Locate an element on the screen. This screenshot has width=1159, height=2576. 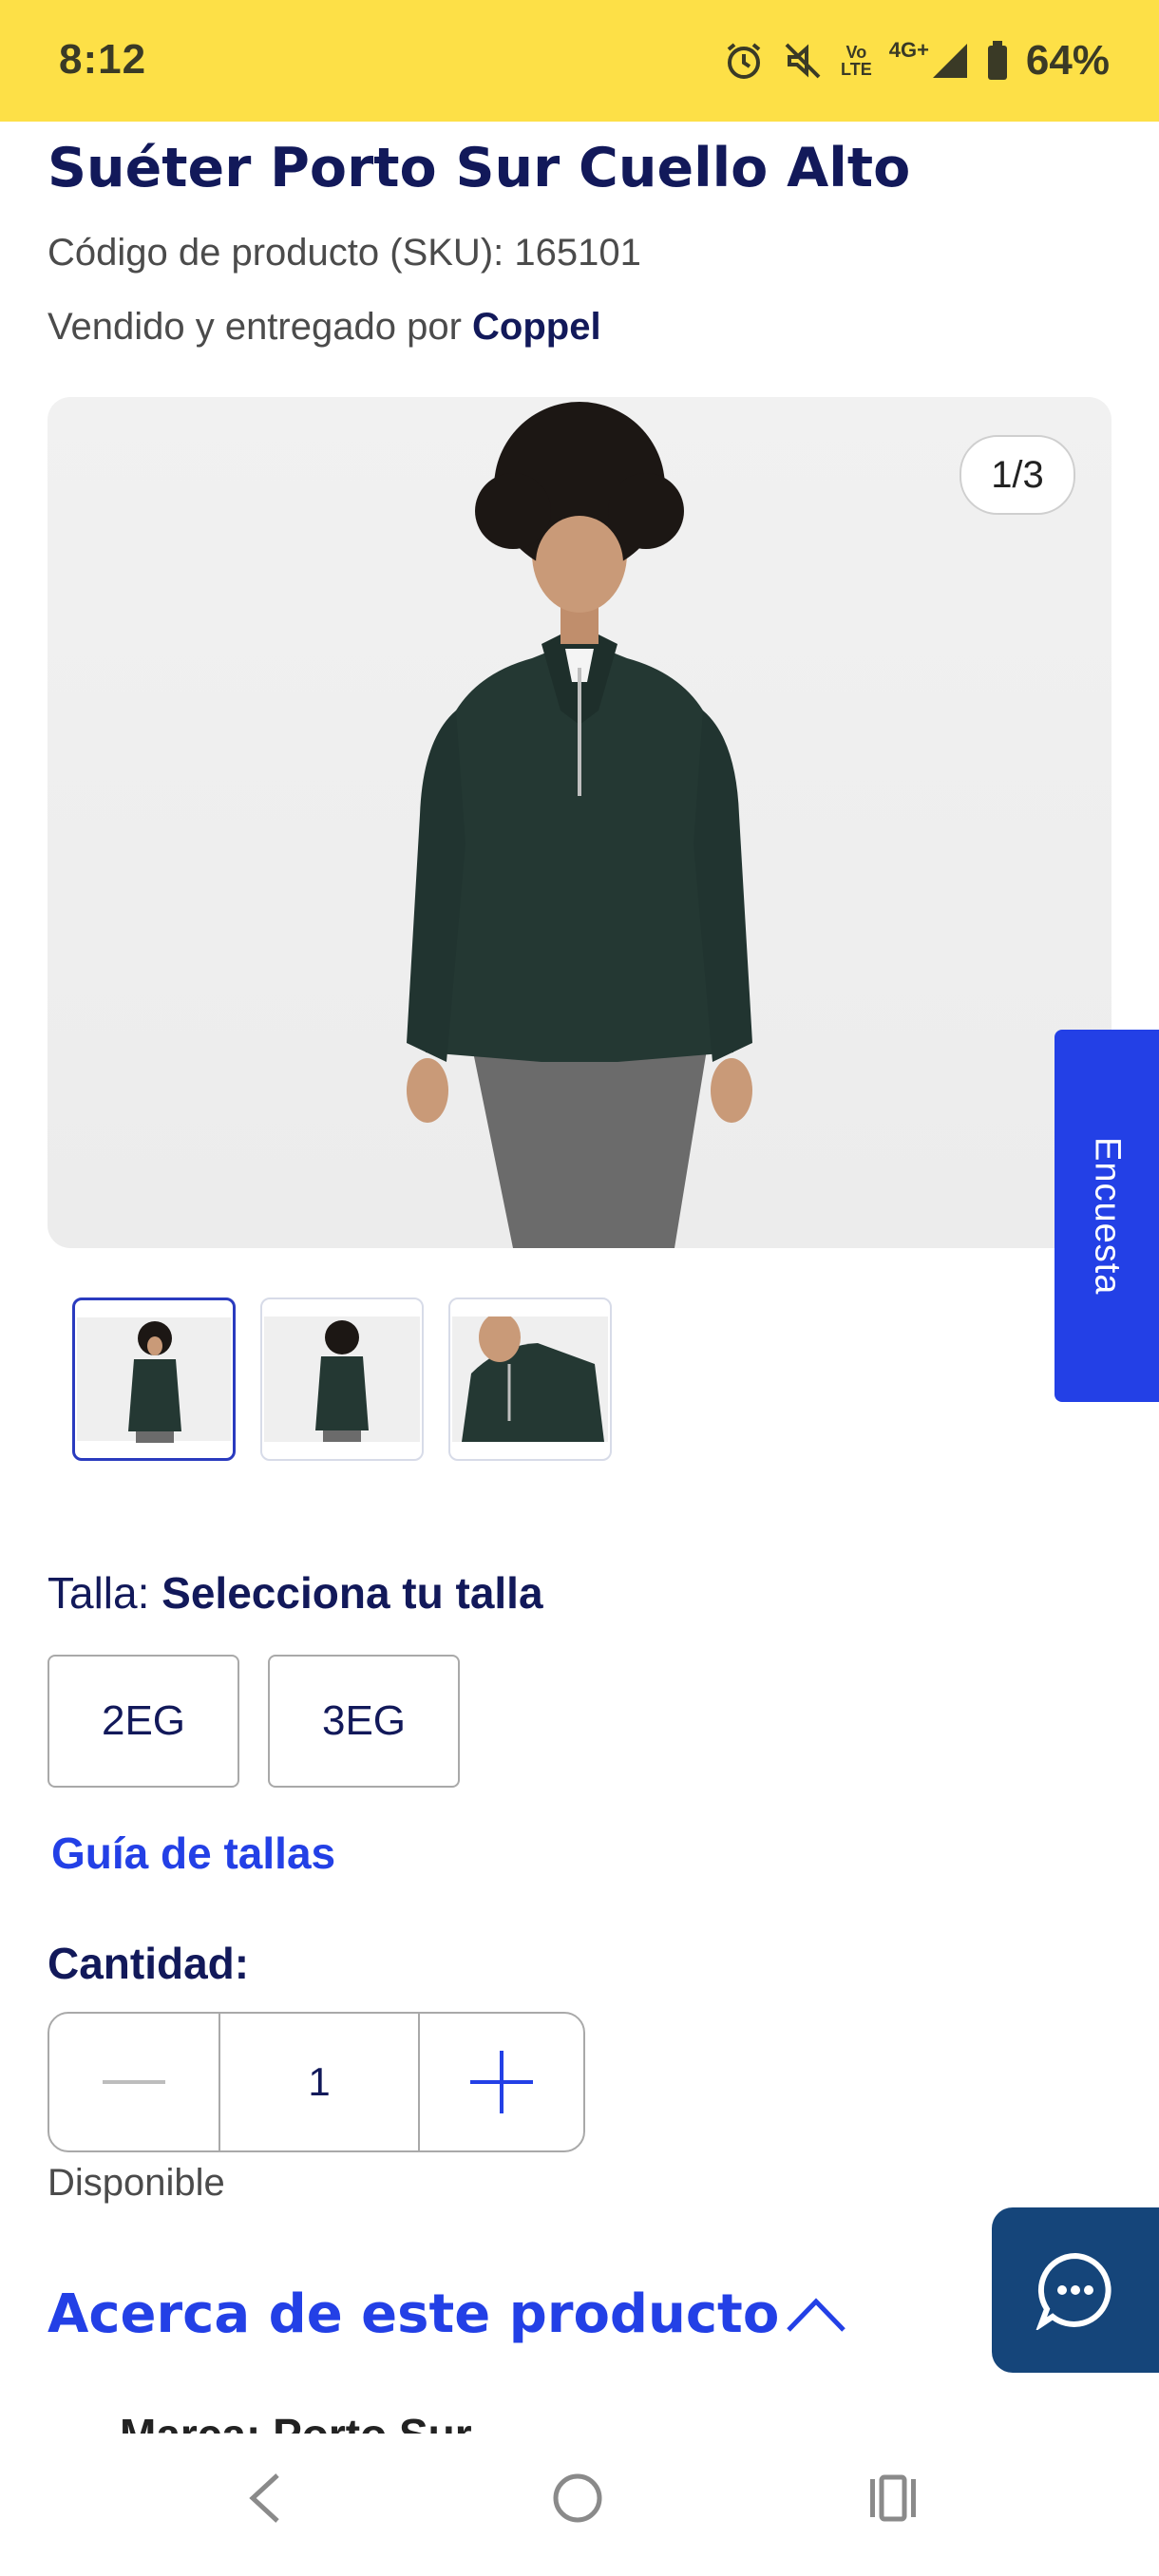
thumbnail-back-image is located at coordinates (342, 1381).